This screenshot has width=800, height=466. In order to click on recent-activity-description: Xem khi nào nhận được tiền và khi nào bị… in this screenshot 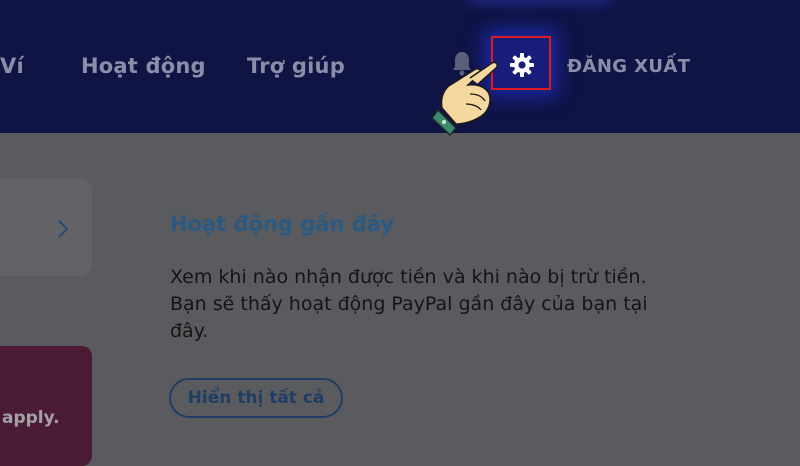, I will do `click(409, 304)`.